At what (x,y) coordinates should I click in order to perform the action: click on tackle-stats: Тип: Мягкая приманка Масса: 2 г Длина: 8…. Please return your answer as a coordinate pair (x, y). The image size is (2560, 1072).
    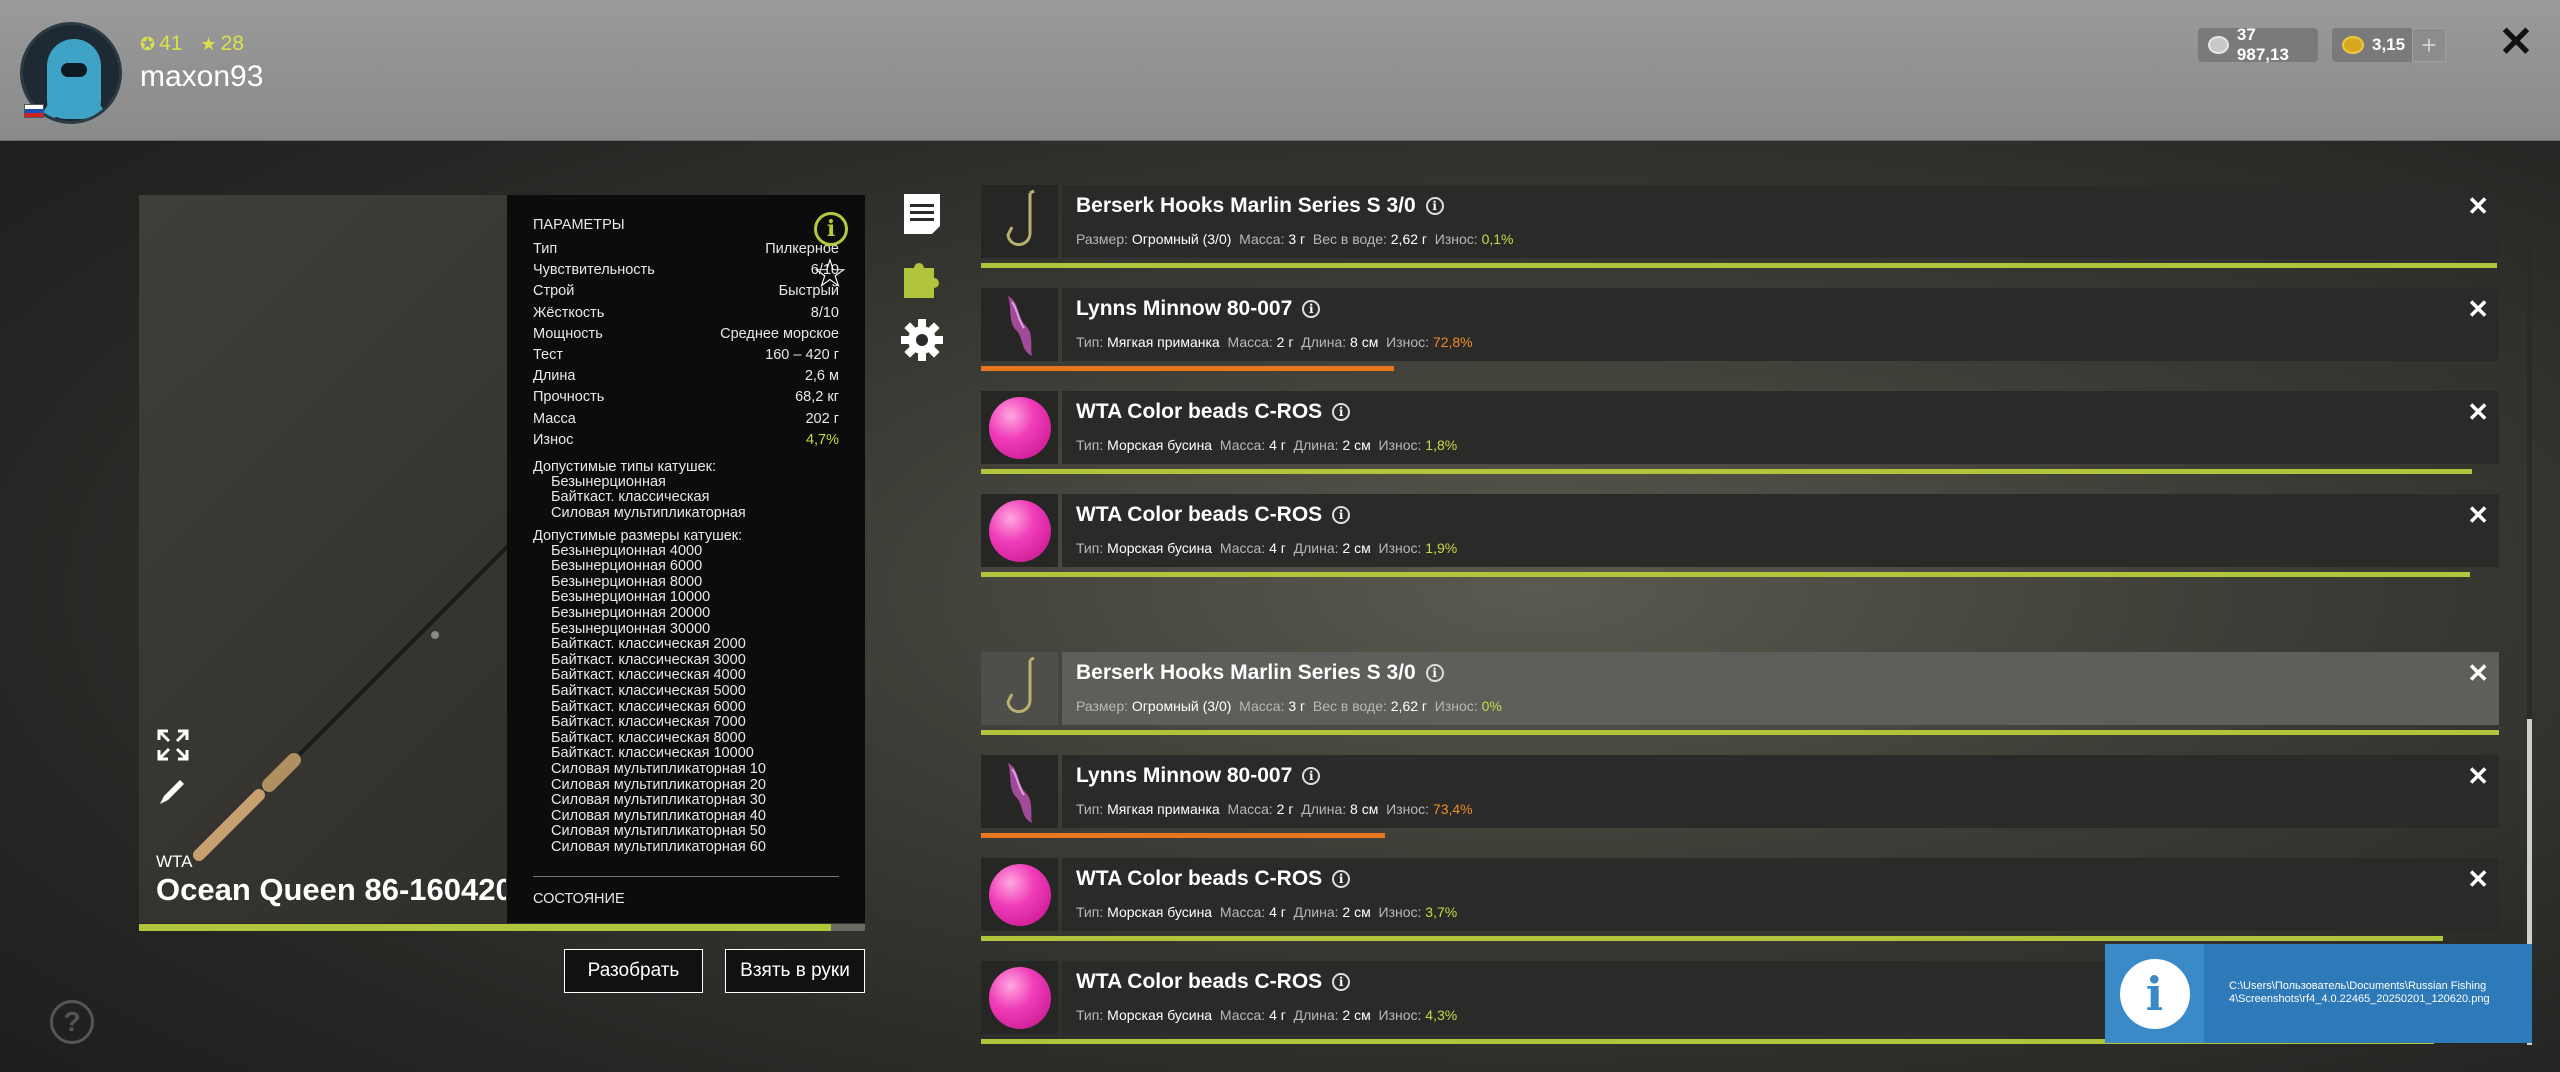
    Looking at the image, I should click on (1274, 809).